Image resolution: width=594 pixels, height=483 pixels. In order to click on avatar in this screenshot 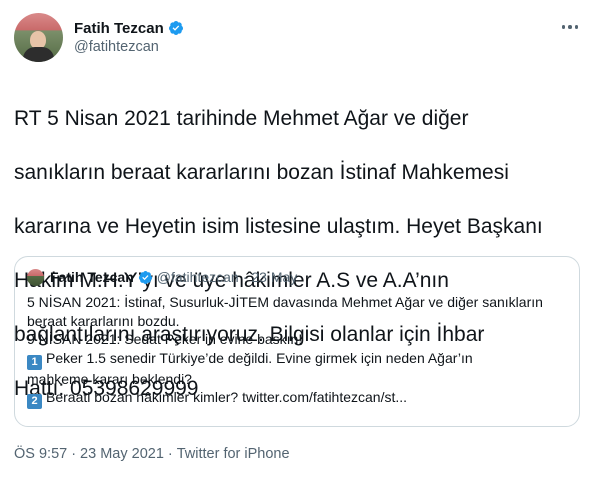, I will do `click(38, 37)`.